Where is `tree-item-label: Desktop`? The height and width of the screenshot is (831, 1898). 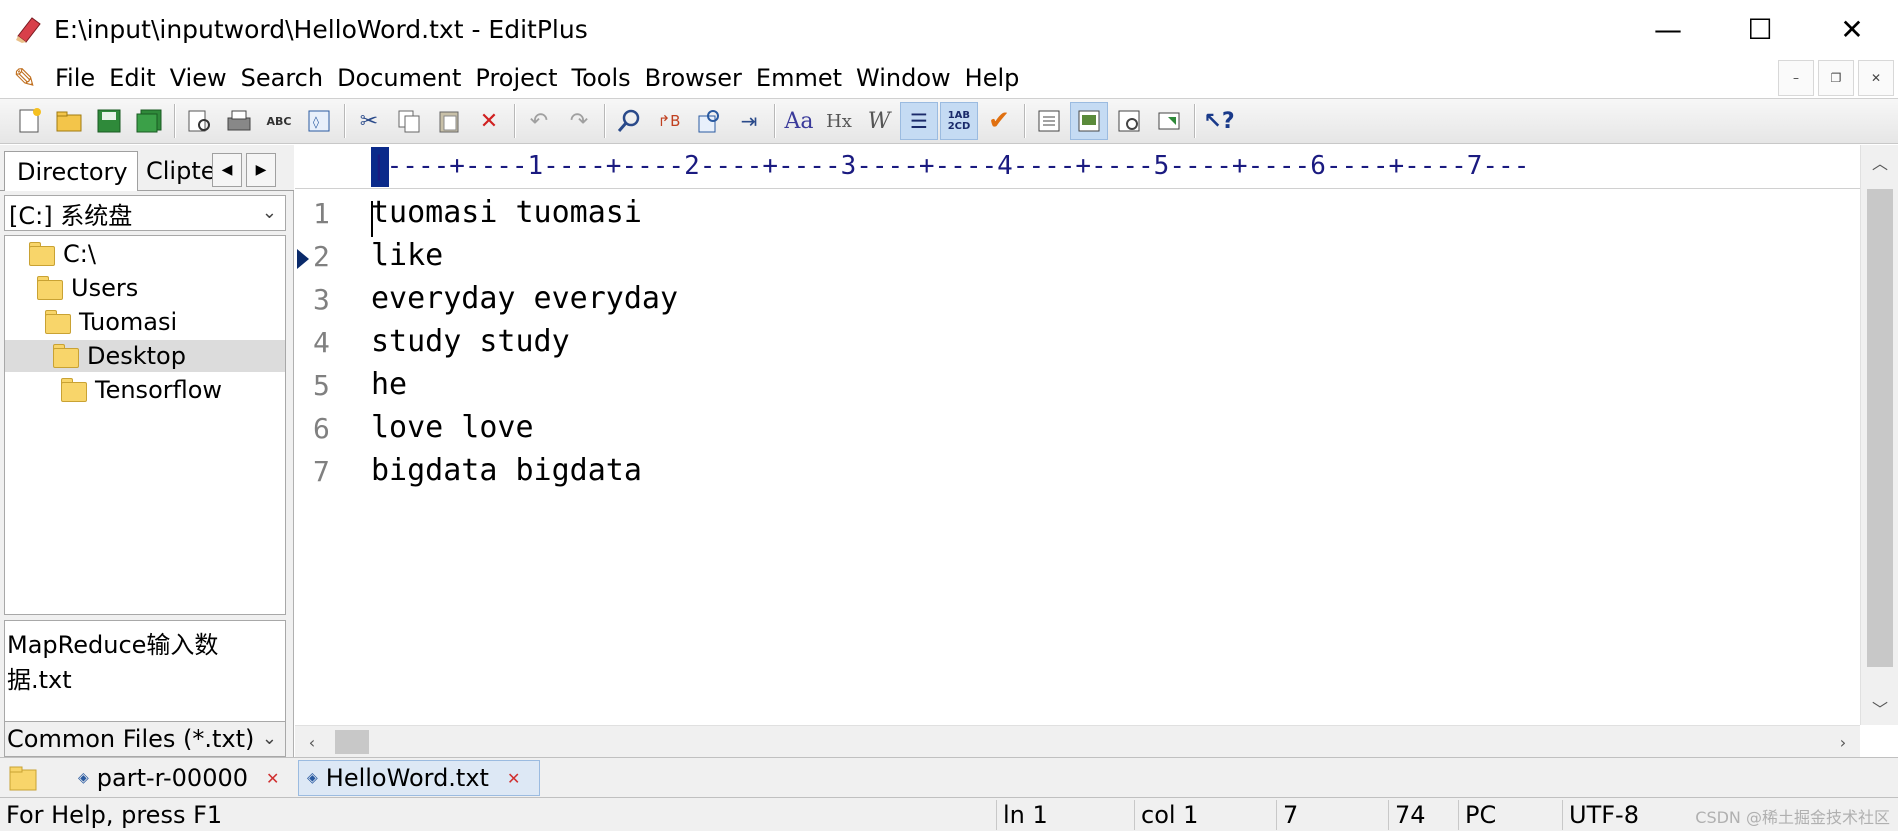
tree-item-label: Desktop is located at coordinates (136, 356).